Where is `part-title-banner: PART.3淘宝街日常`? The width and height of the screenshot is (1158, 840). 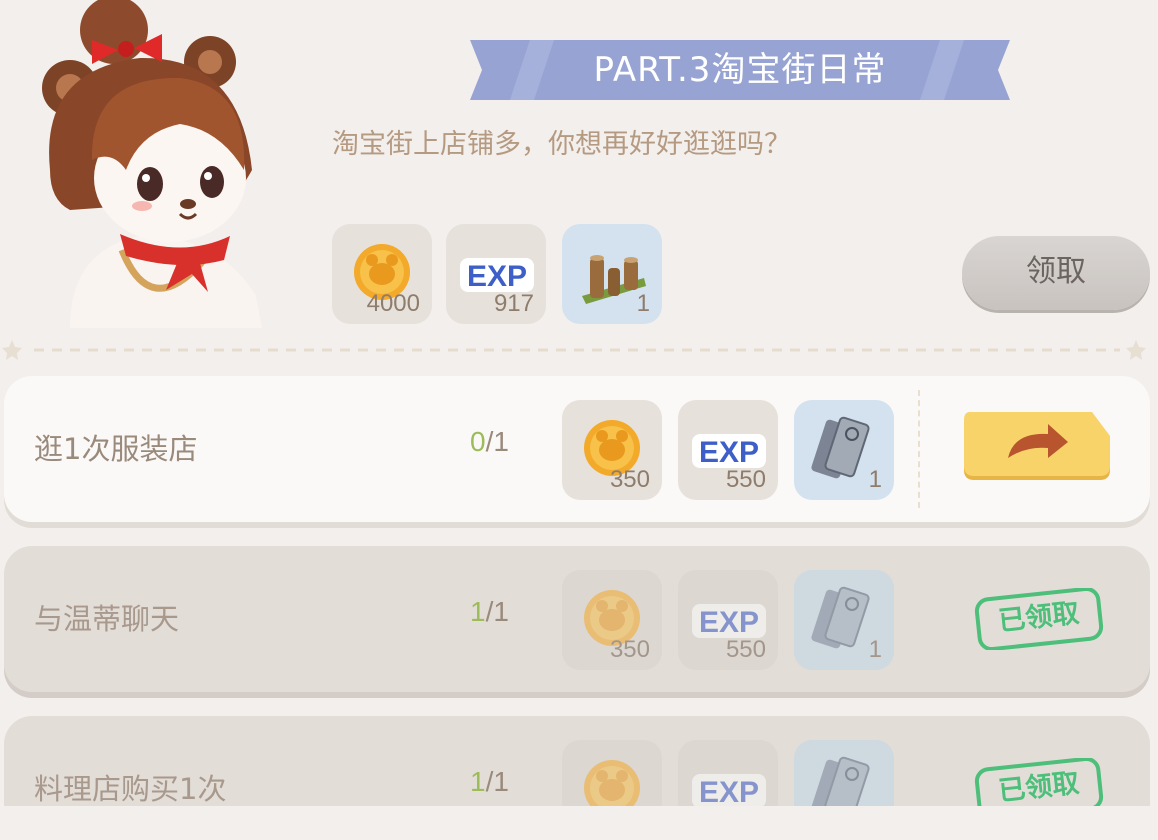
part-title-banner: PART.3淘宝街日常 is located at coordinates (740, 70).